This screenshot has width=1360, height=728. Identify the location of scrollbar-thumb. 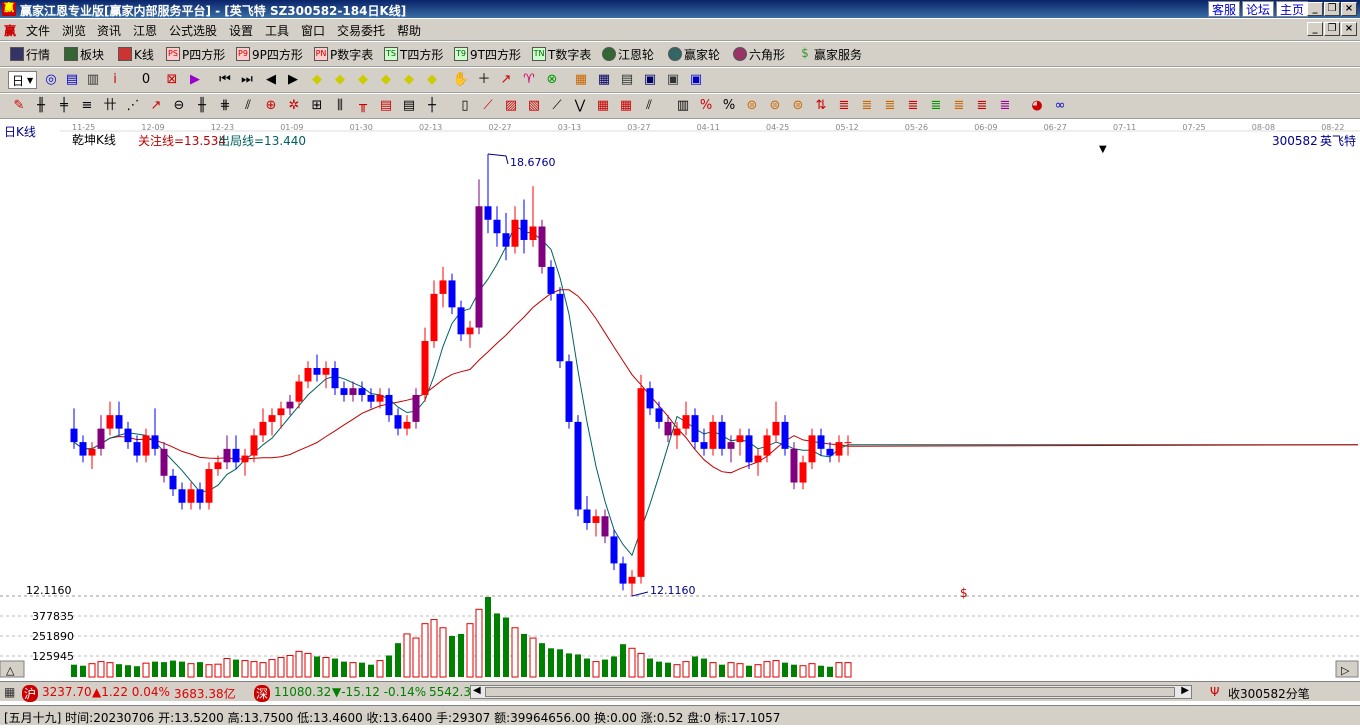
(830, 692).